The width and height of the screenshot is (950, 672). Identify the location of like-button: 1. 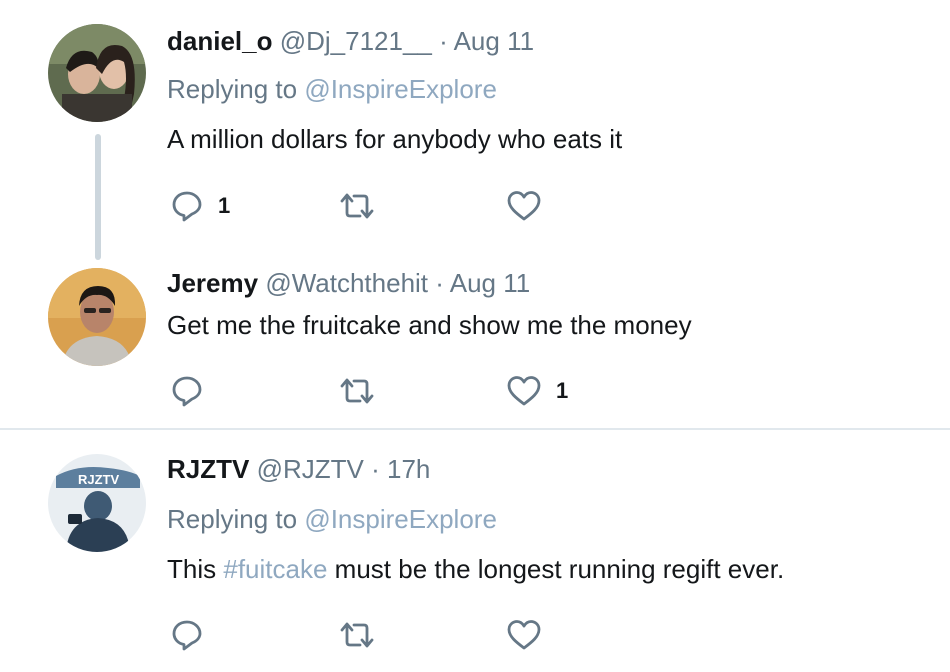
(537, 391).